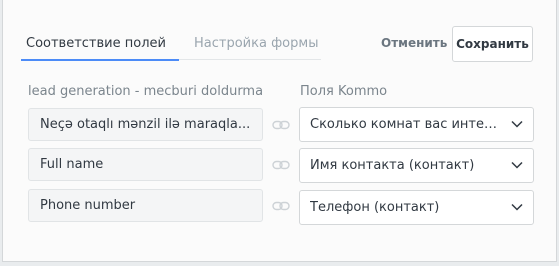 This screenshot has width=559, height=266. I want to click on target-field-value: Имя контакта (контакт), so click(392, 165).